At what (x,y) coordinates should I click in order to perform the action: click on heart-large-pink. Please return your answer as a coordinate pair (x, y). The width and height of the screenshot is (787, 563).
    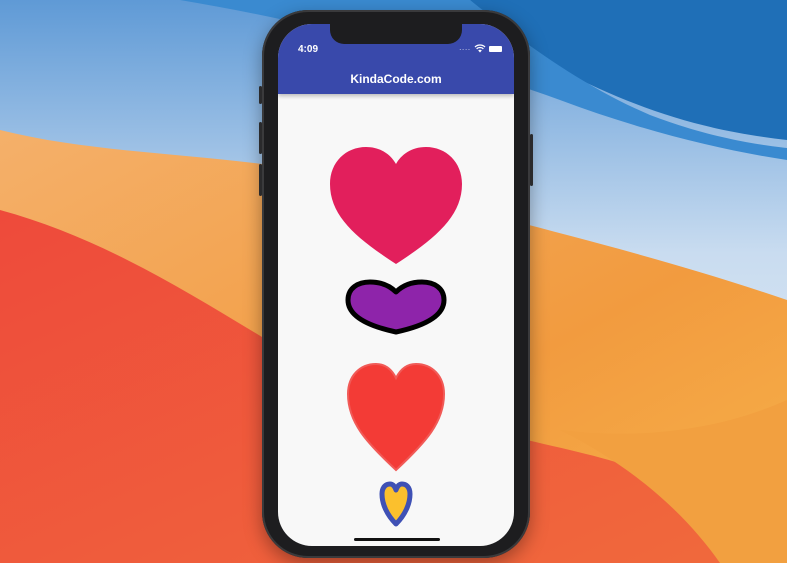
    Looking at the image, I should click on (396, 205).